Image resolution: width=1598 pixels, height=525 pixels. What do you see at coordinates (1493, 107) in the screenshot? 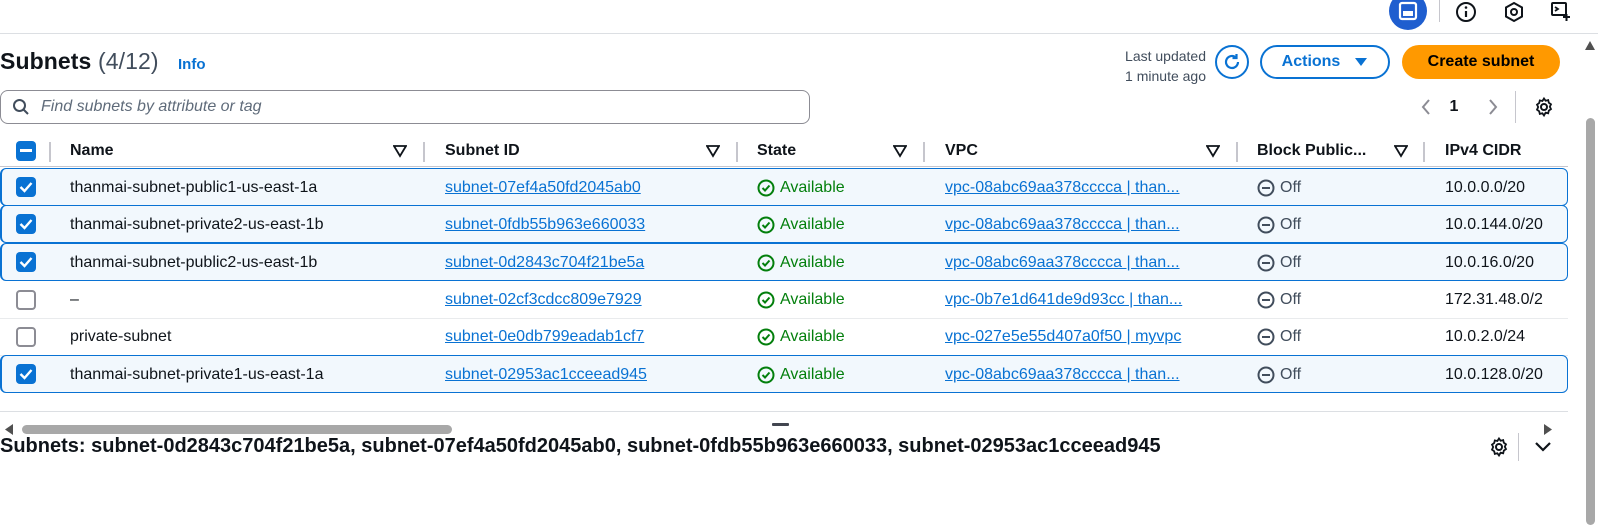
I see `next-page-button` at bounding box center [1493, 107].